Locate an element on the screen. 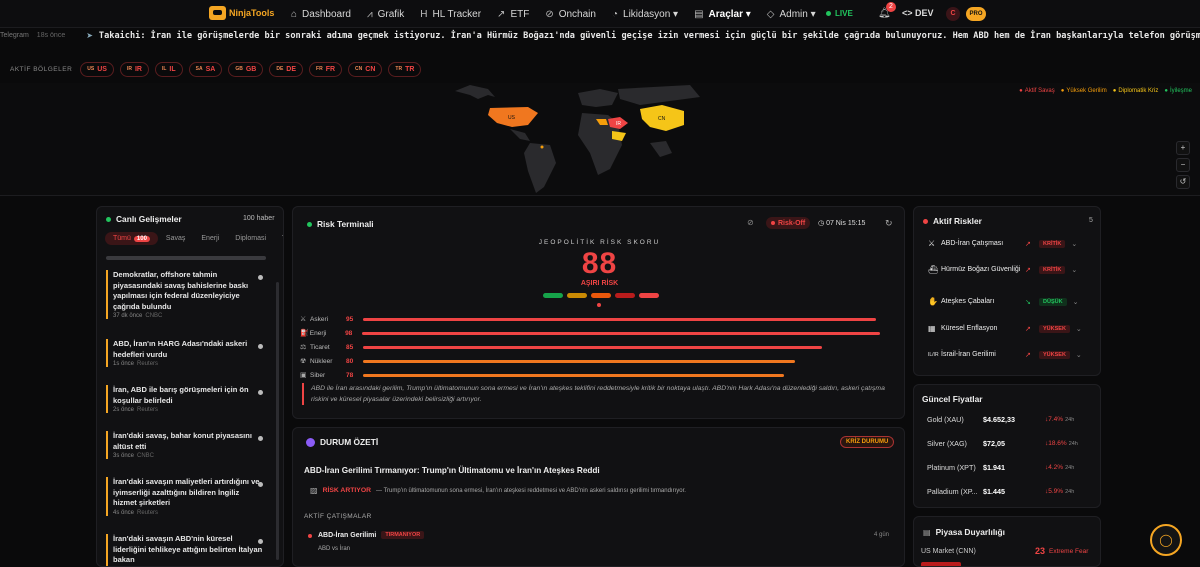 The height and width of the screenshot is (567, 1200). news-scrollbar is located at coordinates (277, 421).